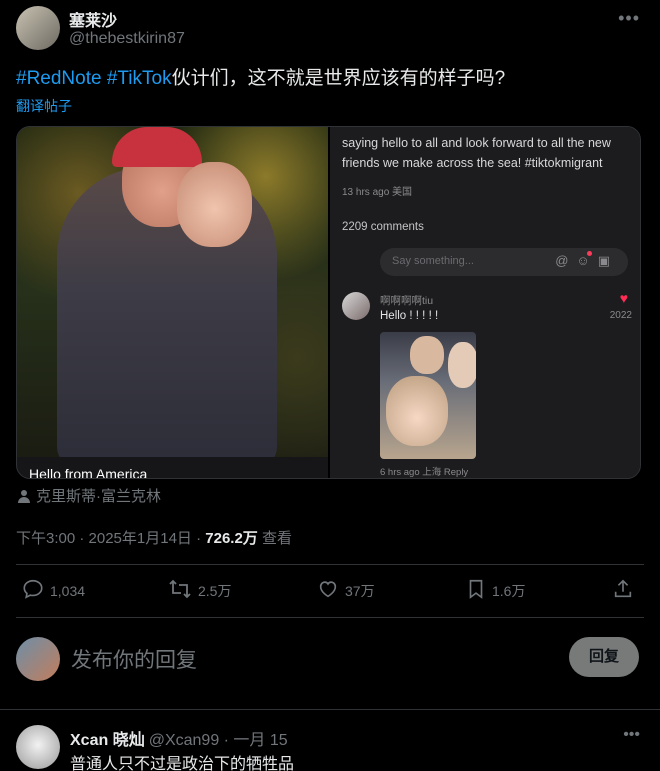  I want to click on hashtag-tiktok: #TikTok, so click(139, 78).